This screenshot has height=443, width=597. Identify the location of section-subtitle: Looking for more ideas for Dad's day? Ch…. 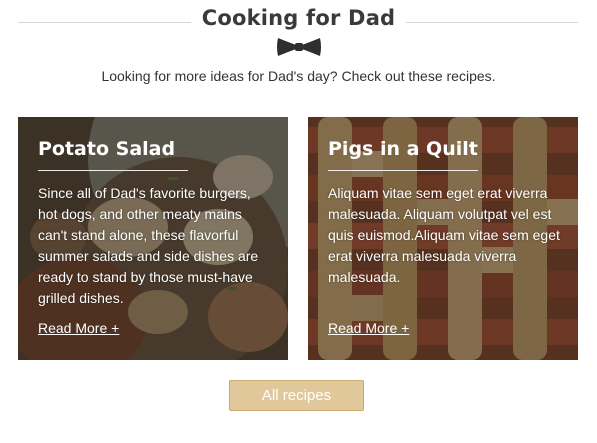
(298, 76).